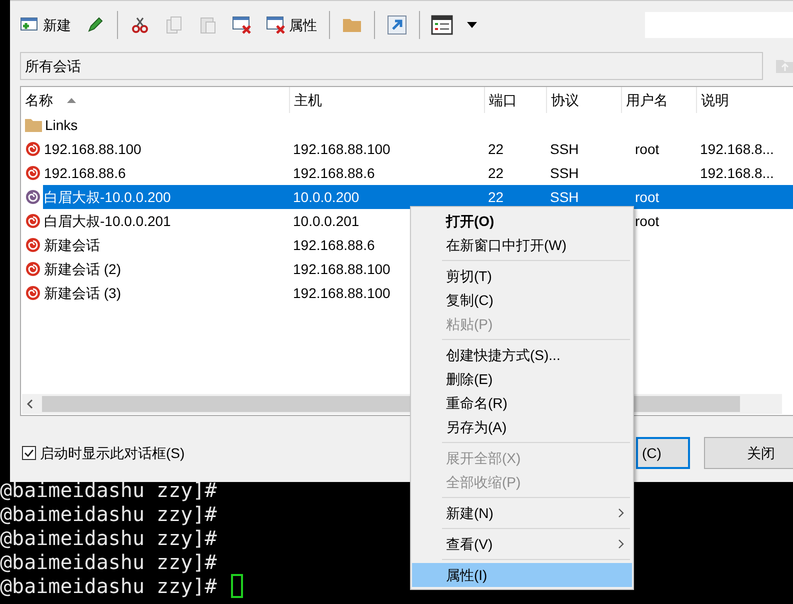 The height and width of the screenshot is (604, 793). What do you see at coordinates (166, 245) in the screenshot?
I see `session-name: 新建会话` at bounding box center [166, 245].